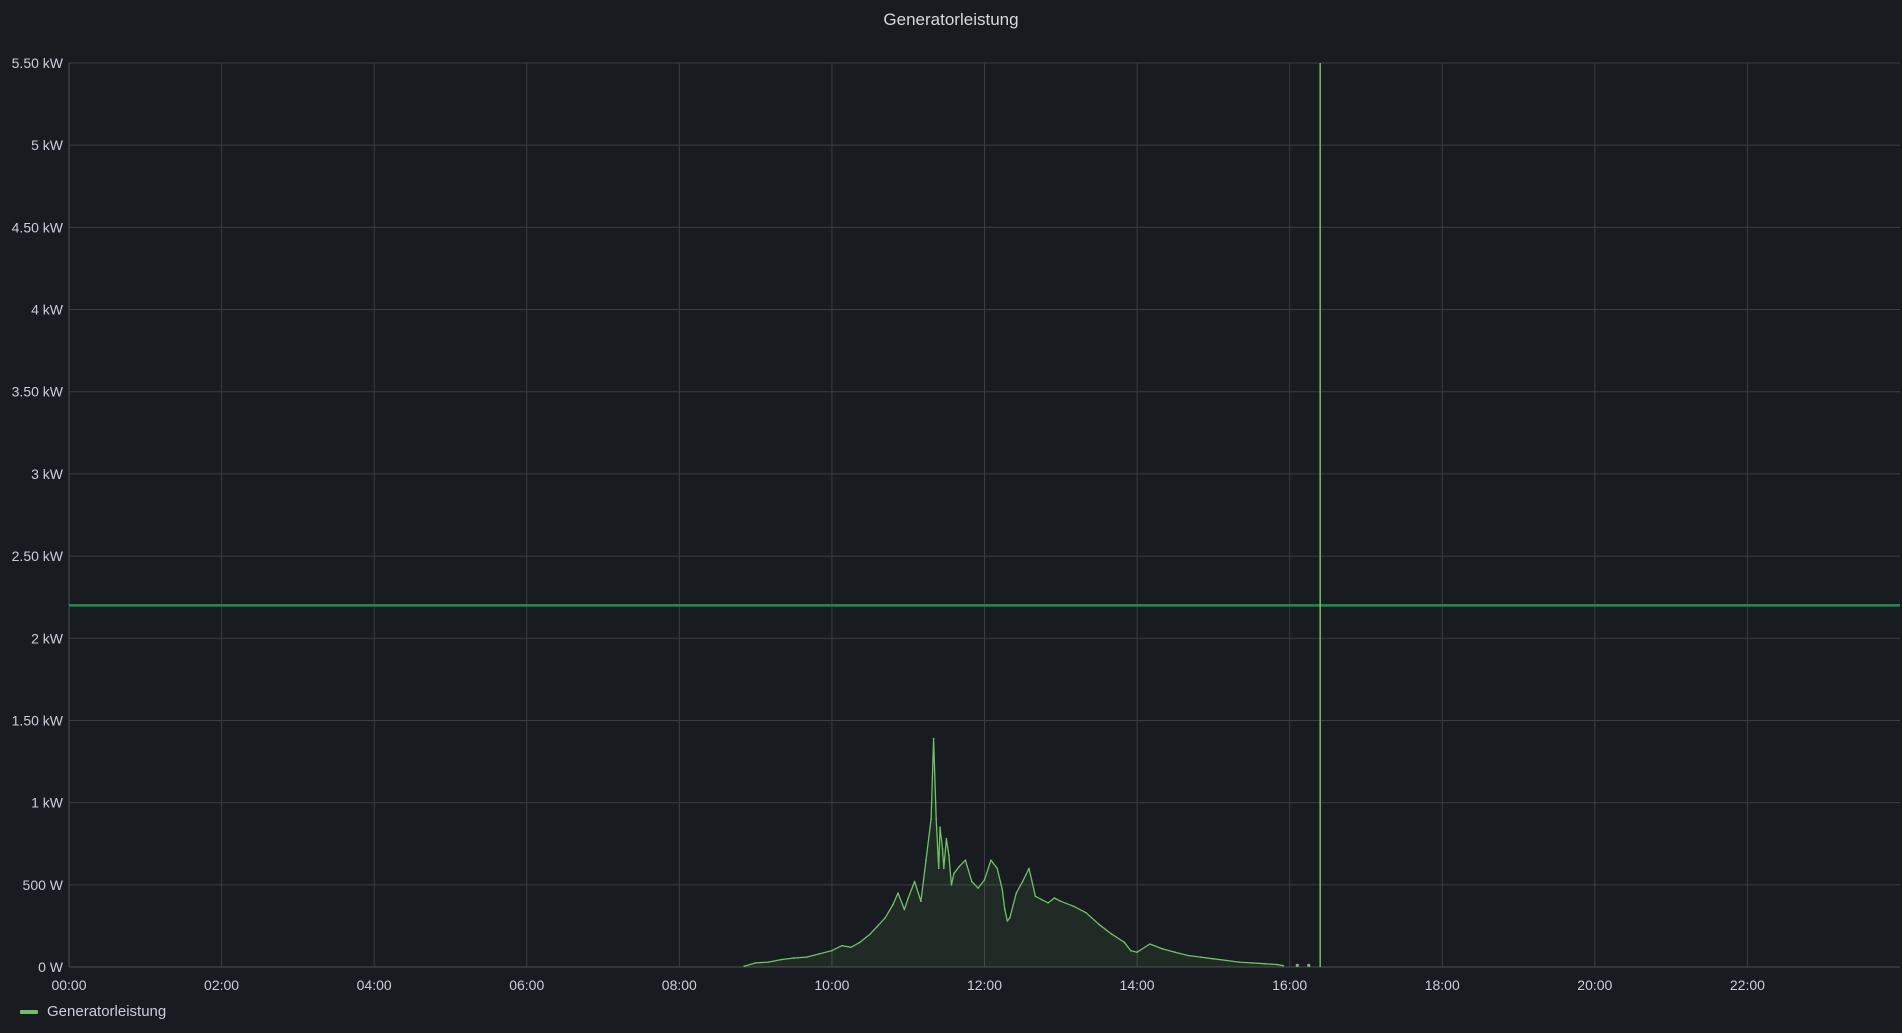 This screenshot has height=1033, width=1902. Describe the element at coordinates (29, 1011) in the screenshot. I see `legend-swatch` at that location.